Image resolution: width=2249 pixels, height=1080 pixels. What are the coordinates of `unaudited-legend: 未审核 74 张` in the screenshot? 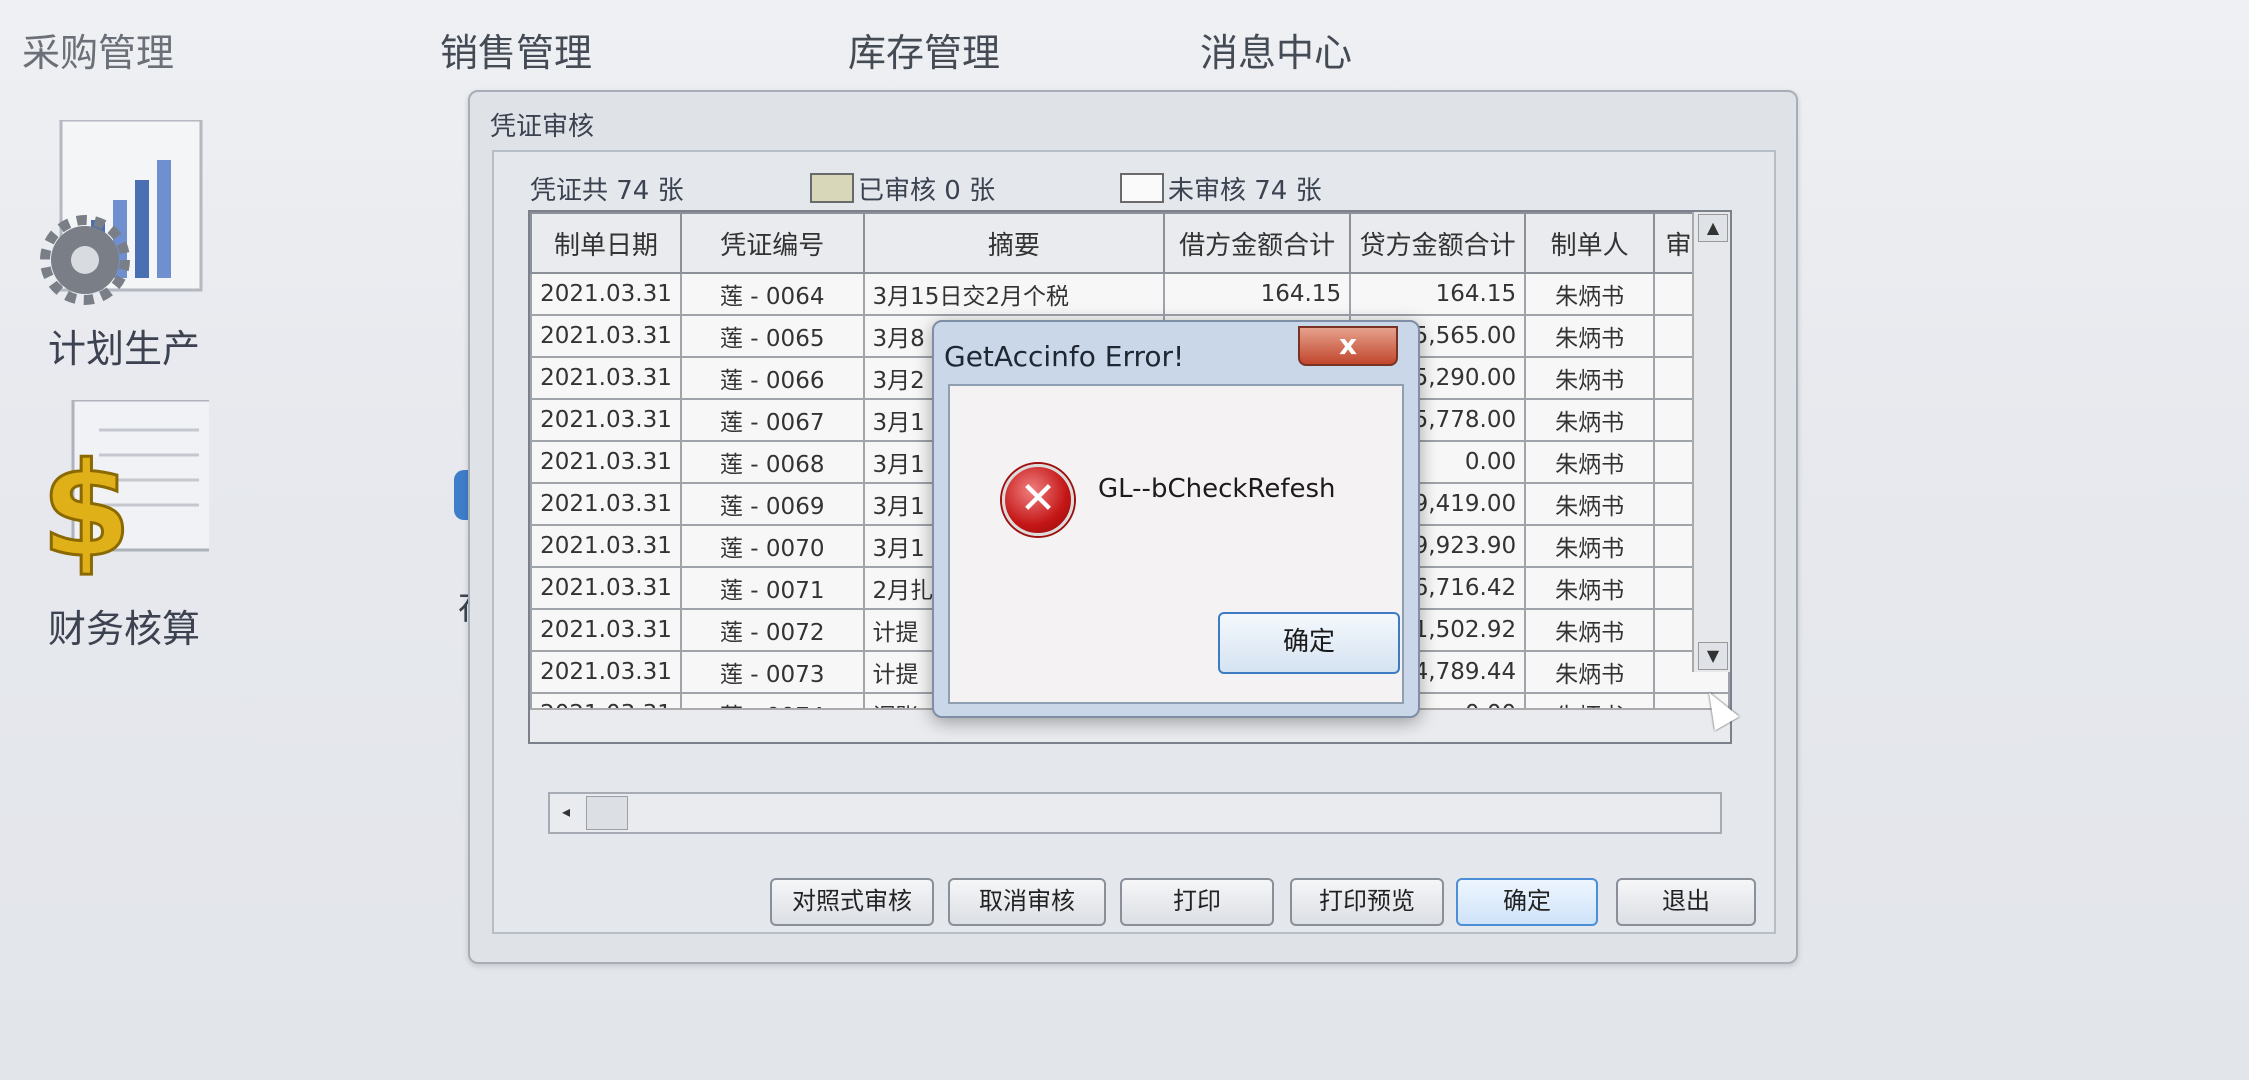 It's located at (1221, 188).